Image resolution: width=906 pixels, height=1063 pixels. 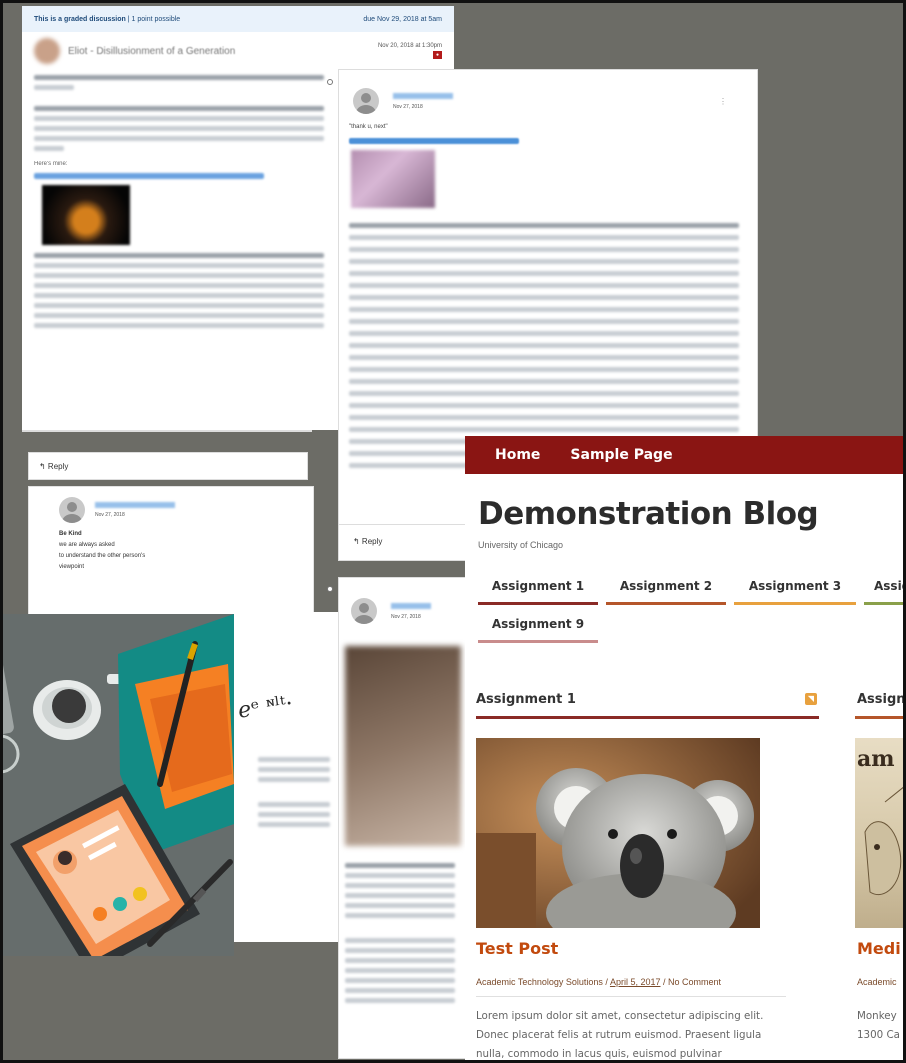 I want to click on tab-assignment-4: Assig, so click(x=885, y=589).